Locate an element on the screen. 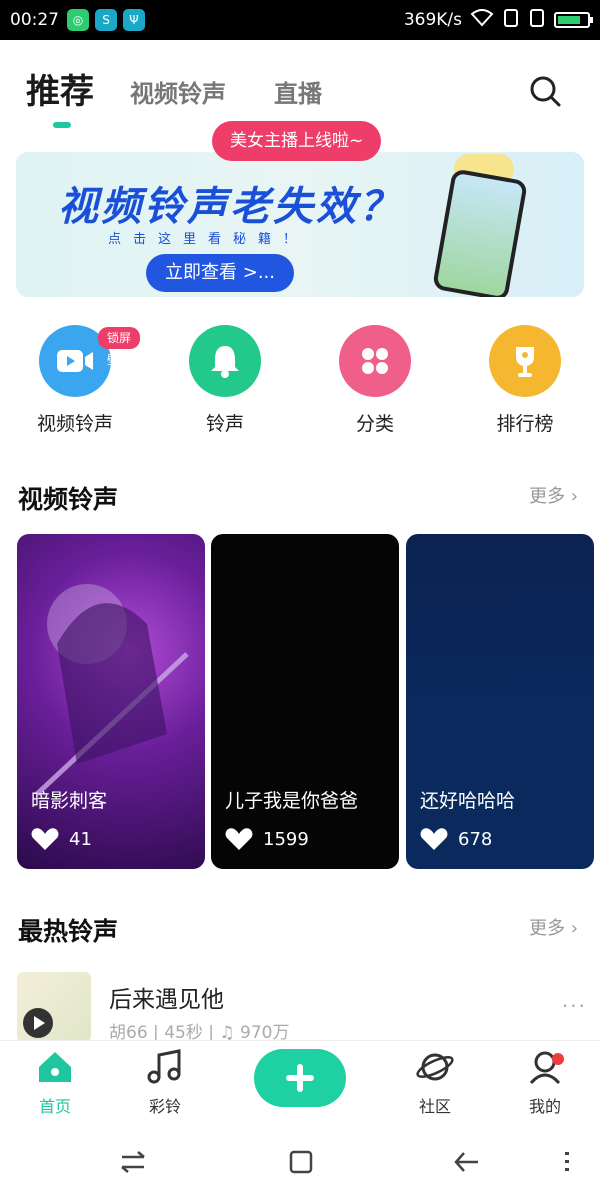  quick-entry-ringtone: 铃声 is located at coordinates (225, 380).